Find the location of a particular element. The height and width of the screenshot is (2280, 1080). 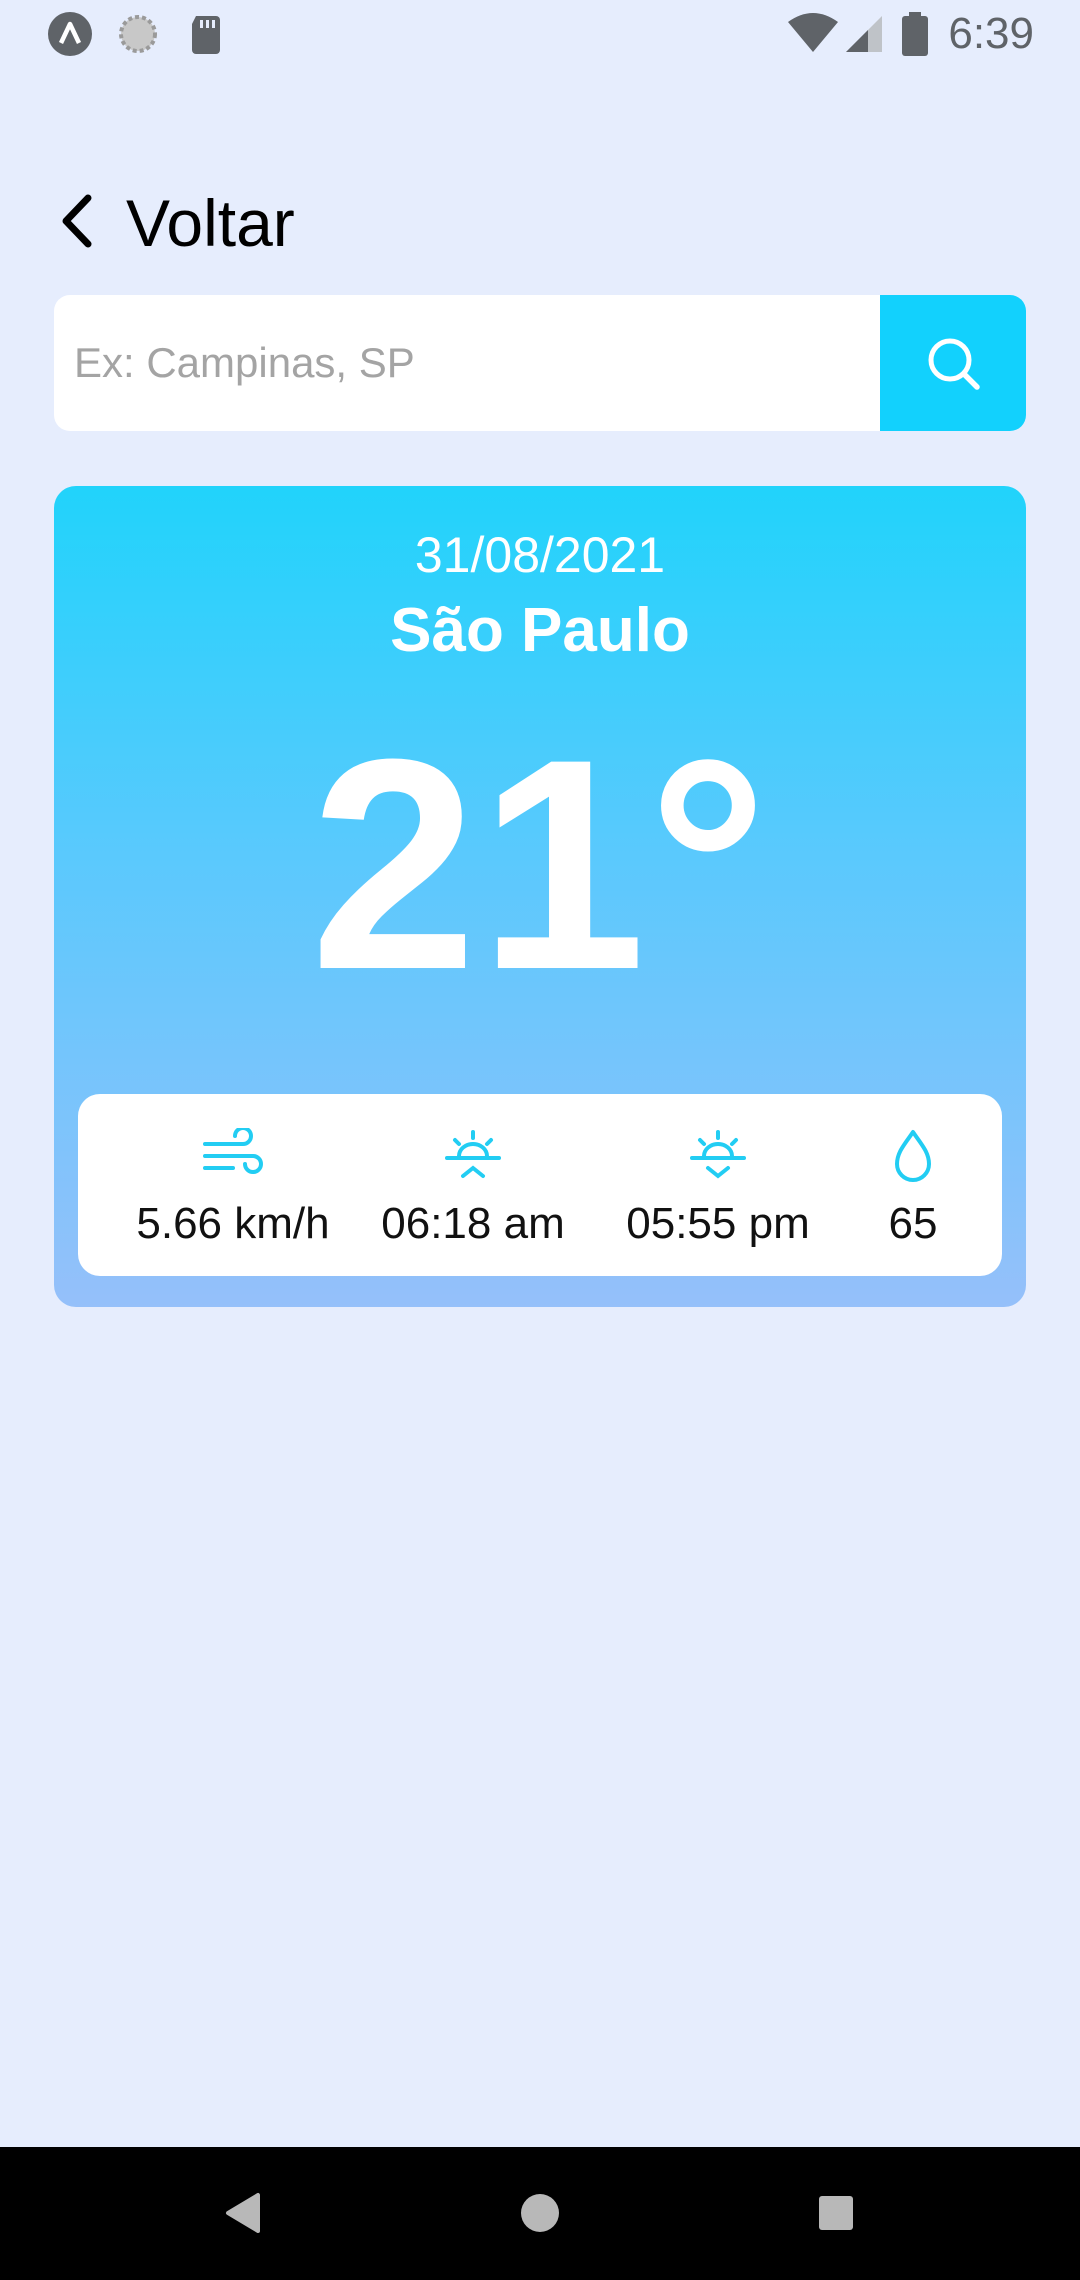

back-button: Voltar is located at coordinates (174, 223).